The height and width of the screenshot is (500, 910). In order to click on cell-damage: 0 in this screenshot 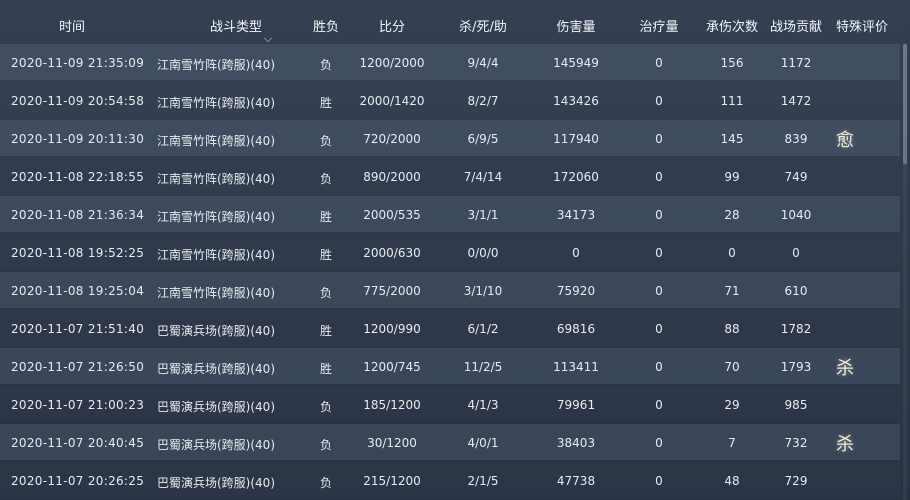, I will do `click(576, 253)`.